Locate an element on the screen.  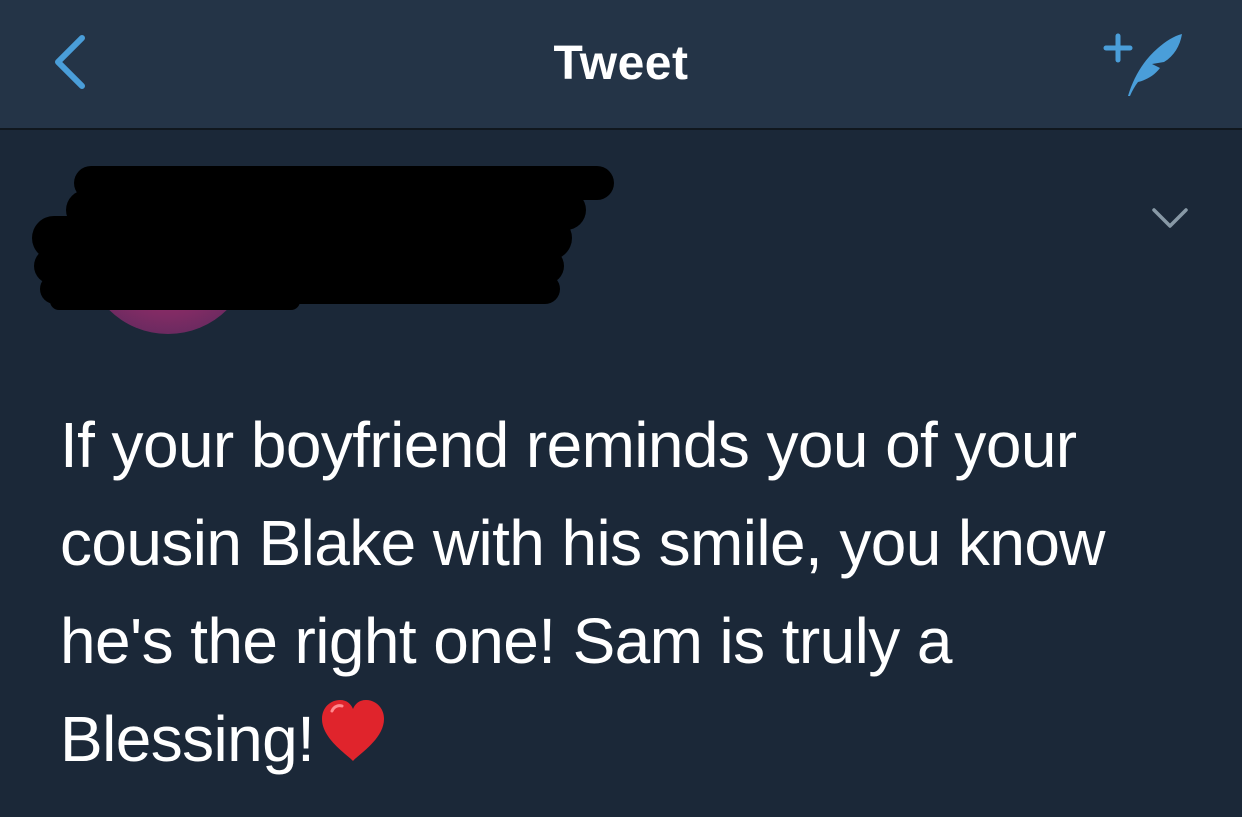
compose-tweet-button is located at coordinates (1145, 62).